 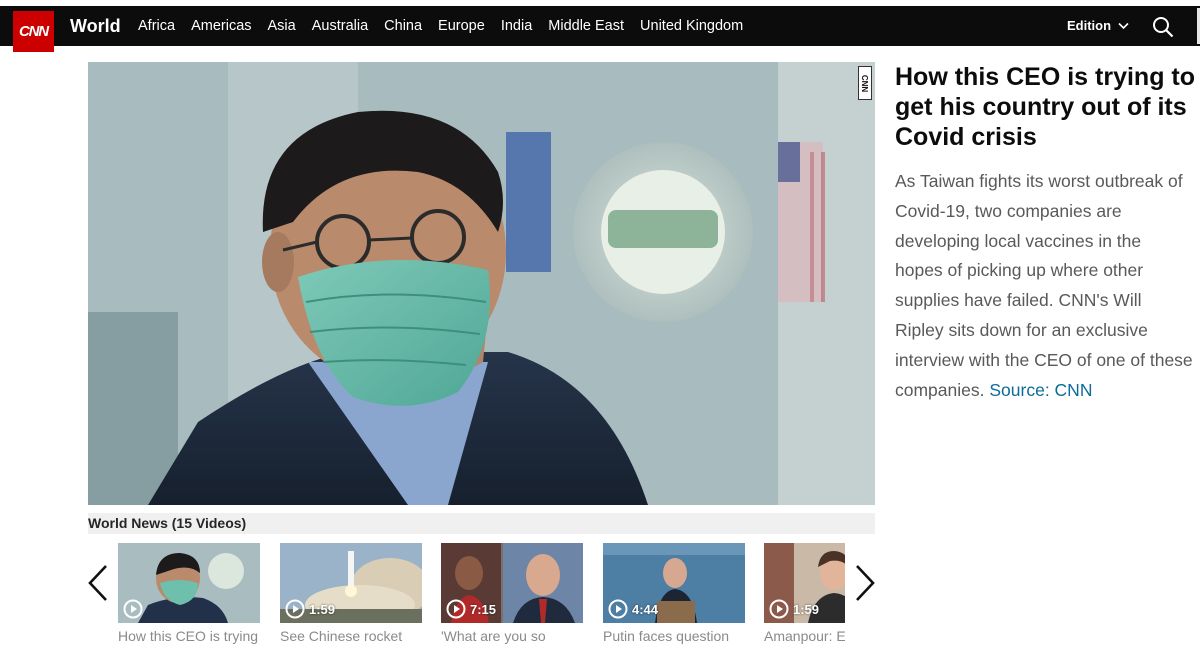 What do you see at coordinates (586, 26) in the screenshot?
I see `nav-item-middle-east: Middle East` at bounding box center [586, 26].